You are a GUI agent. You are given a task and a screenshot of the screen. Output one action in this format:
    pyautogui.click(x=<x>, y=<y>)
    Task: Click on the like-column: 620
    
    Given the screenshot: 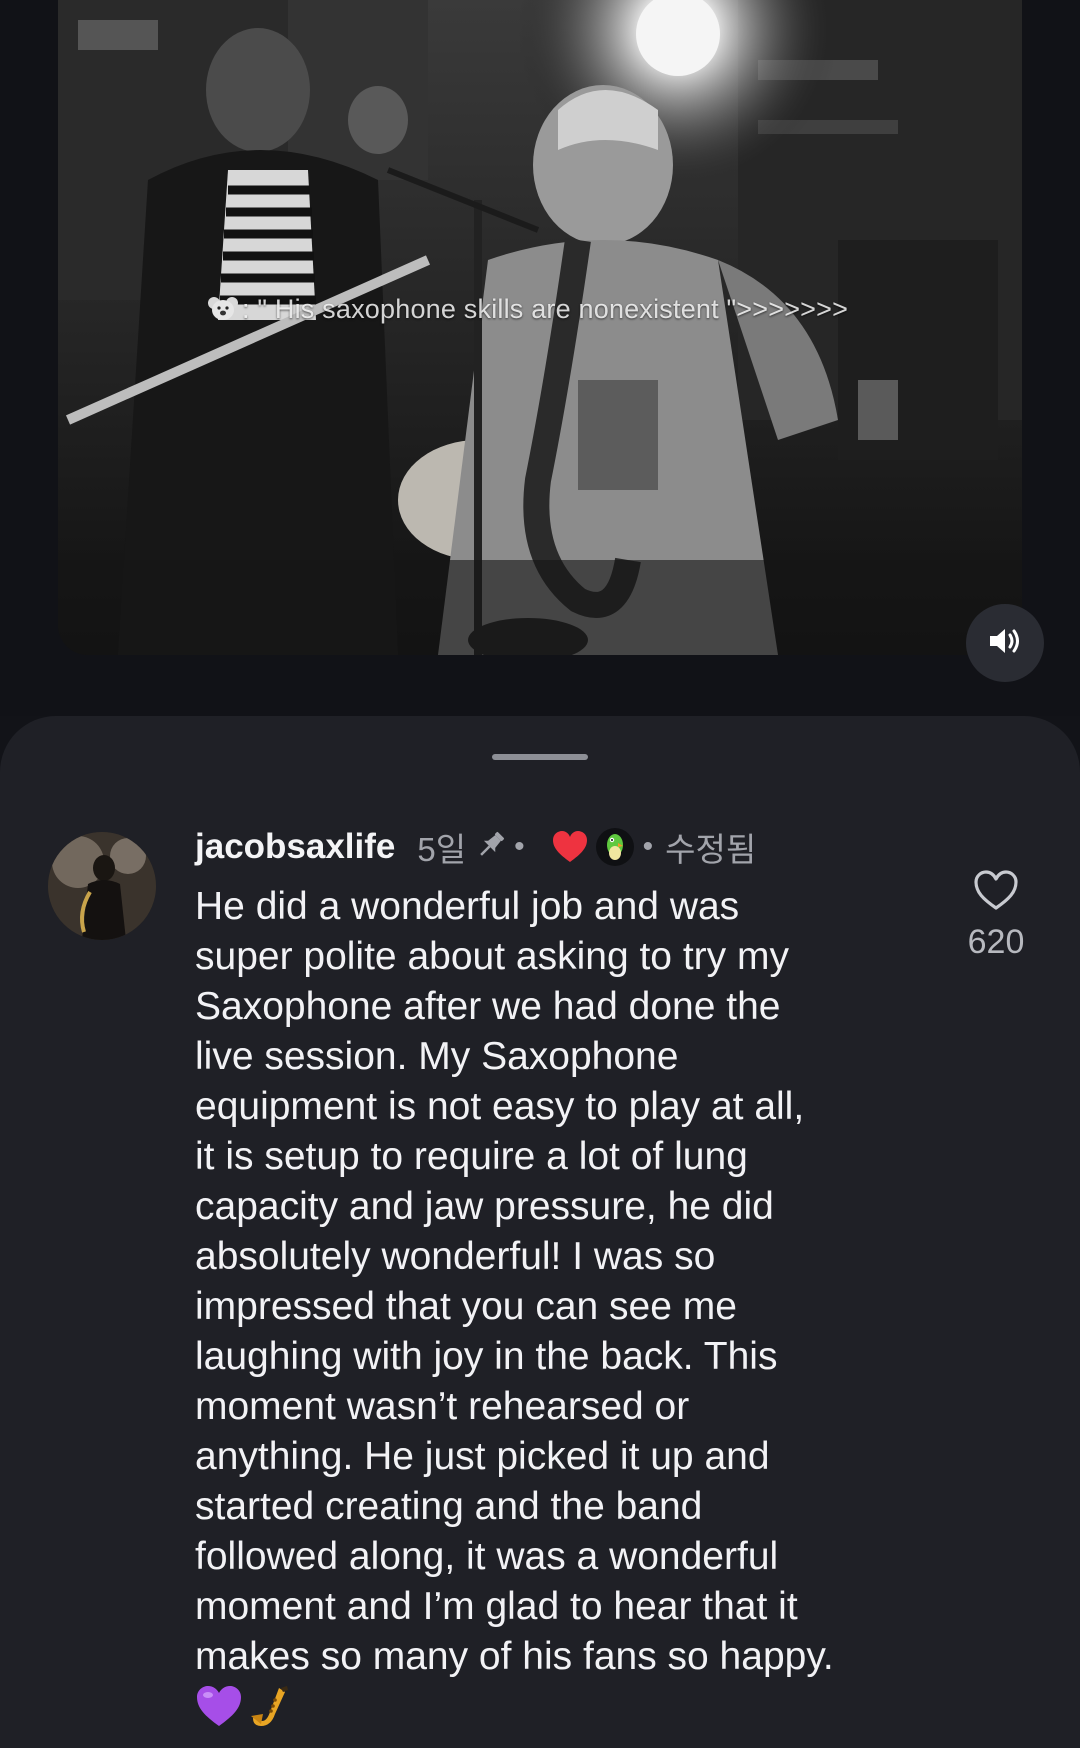 What is the action you would take?
    pyautogui.click(x=996, y=915)
    